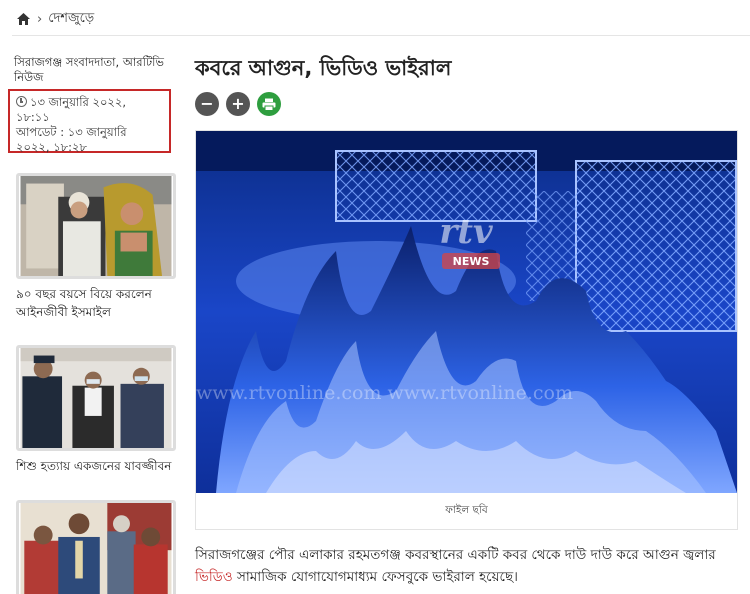 Image resolution: width=750 pixels, height=594 pixels. What do you see at coordinates (96, 303) in the screenshot?
I see `related-news-title: ৯০ বছর বয়সে বিয়ে করলেন আইনজীবী ইসমাইল` at bounding box center [96, 303].